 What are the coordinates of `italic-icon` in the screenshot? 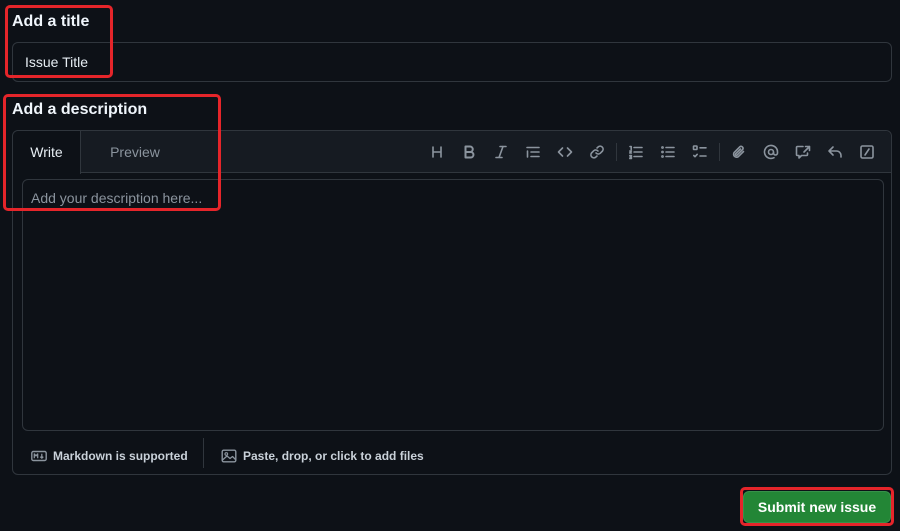 It's located at (501, 152).